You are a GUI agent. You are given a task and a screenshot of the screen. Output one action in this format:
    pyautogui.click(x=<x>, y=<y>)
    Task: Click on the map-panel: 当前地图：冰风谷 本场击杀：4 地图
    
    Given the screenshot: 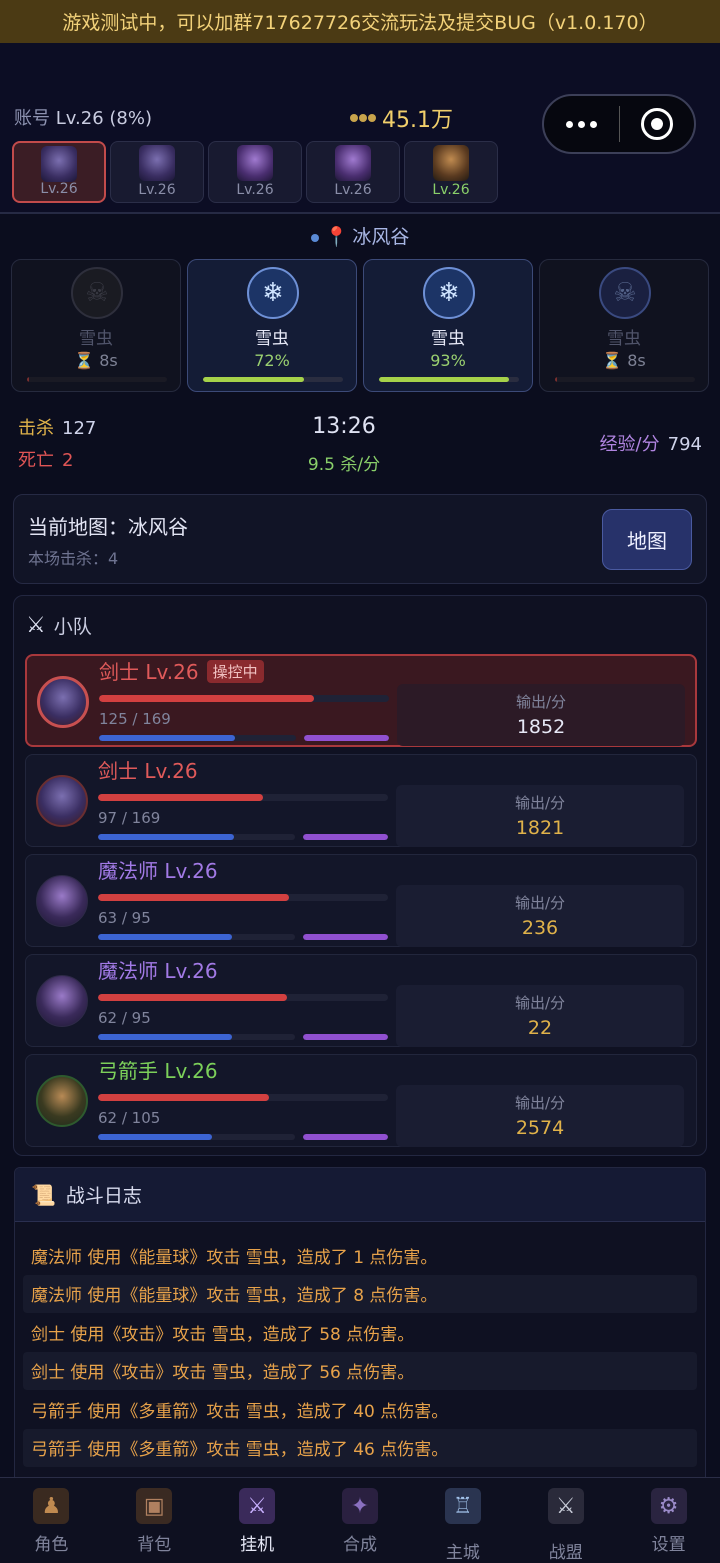 What is the action you would take?
    pyautogui.click(x=360, y=539)
    